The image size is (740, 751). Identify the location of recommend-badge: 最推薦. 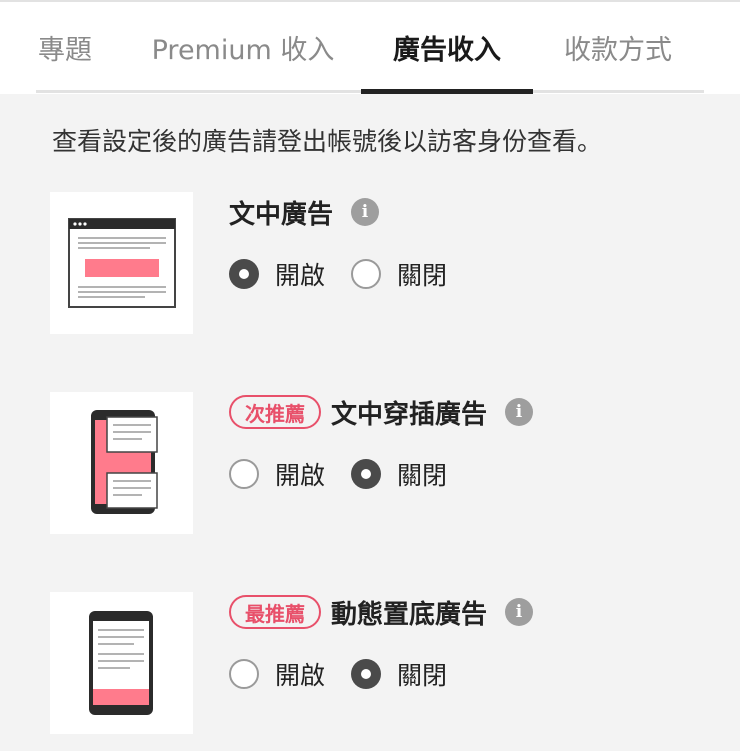
(275, 612).